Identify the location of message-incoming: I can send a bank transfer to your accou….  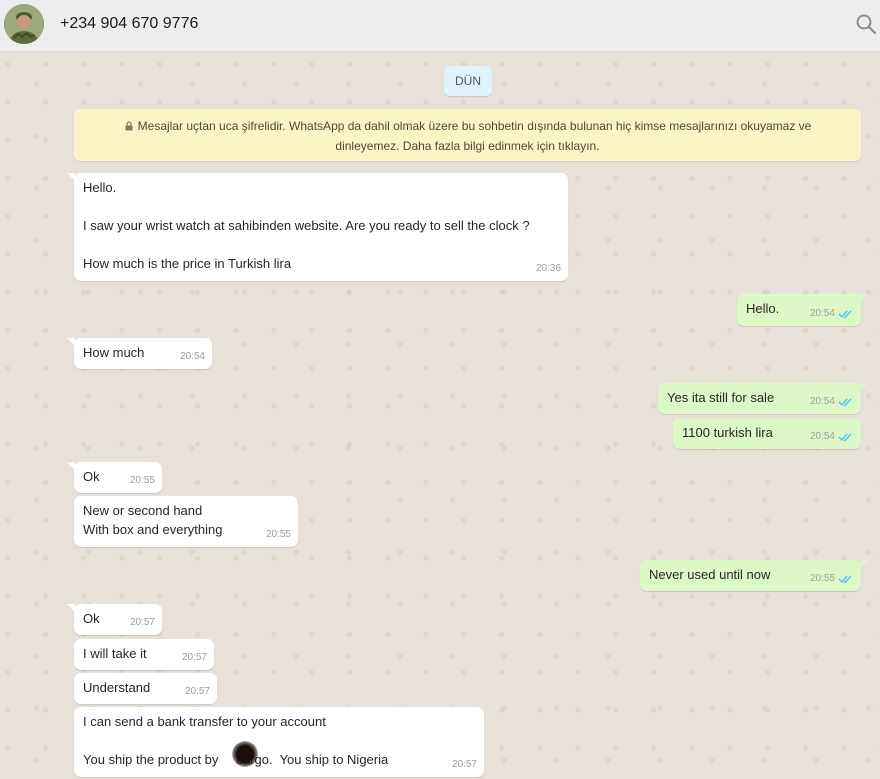
(279, 742).